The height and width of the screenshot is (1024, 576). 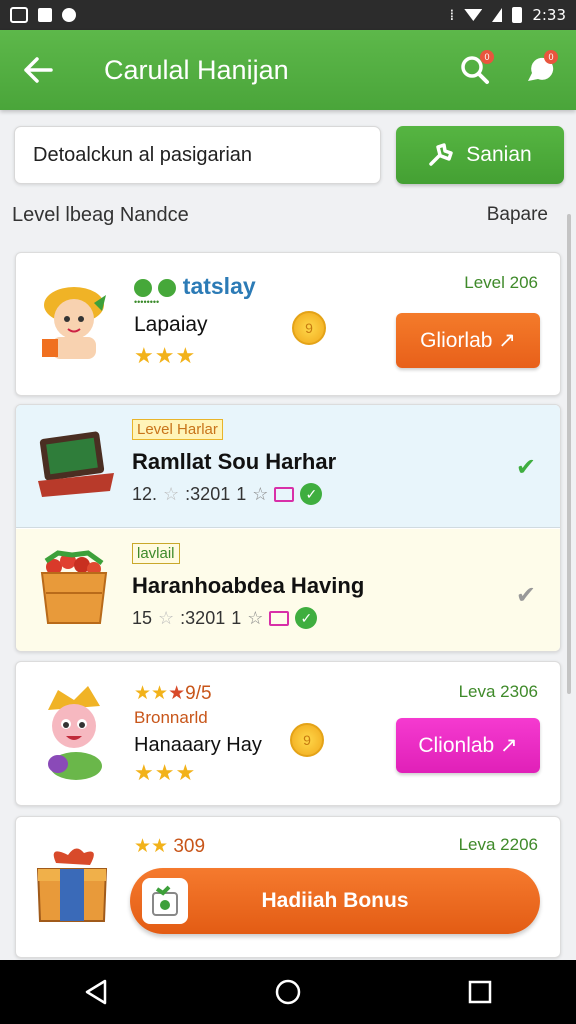 I want to click on back-button, so click(x=38, y=70).